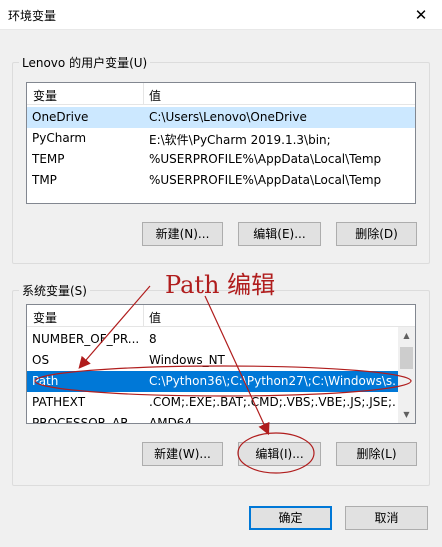 Image resolution: width=442 pixels, height=547 pixels. What do you see at coordinates (45, 381) in the screenshot?
I see `row-variable: Path` at bounding box center [45, 381].